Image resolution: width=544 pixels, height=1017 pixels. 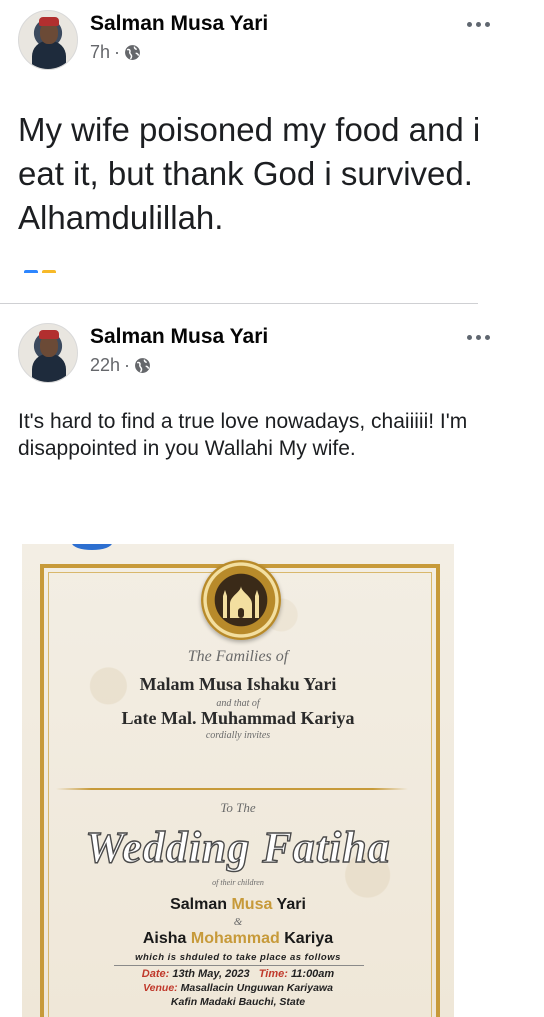 I want to click on post-header: Salman Musa Yari 22h ·, so click(x=258, y=353).